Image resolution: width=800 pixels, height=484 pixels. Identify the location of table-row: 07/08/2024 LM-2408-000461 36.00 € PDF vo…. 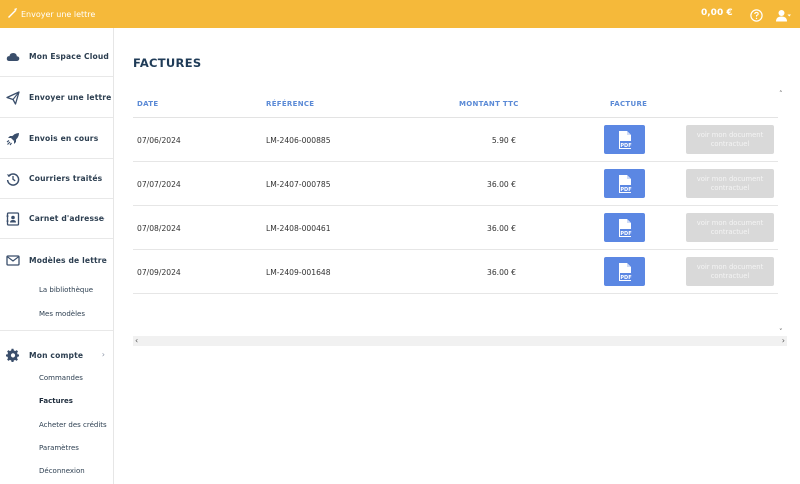
(455, 228).